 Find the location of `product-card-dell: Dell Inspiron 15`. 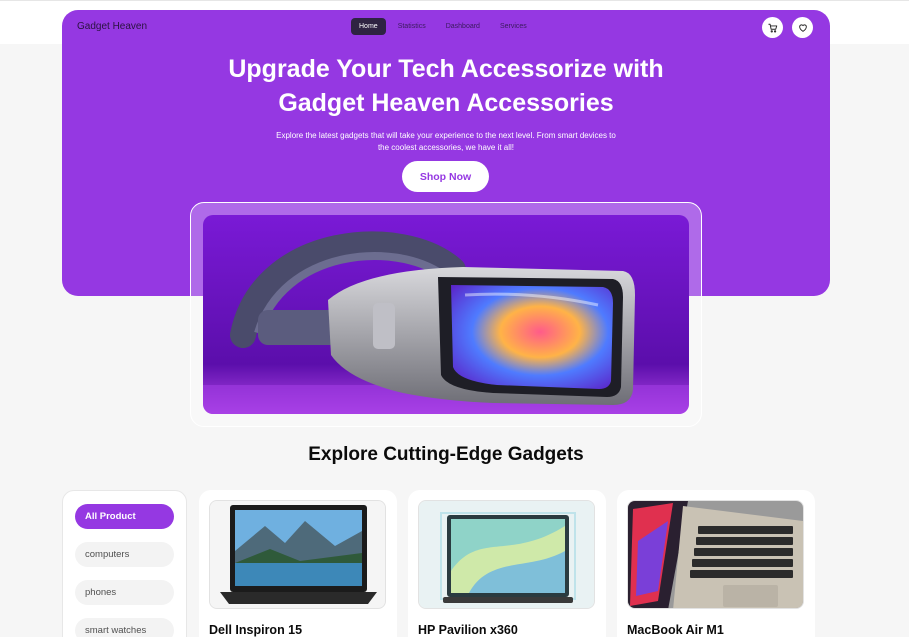

product-card-dell: Dell Inspiron 15 is located at coordinates (298, 563).